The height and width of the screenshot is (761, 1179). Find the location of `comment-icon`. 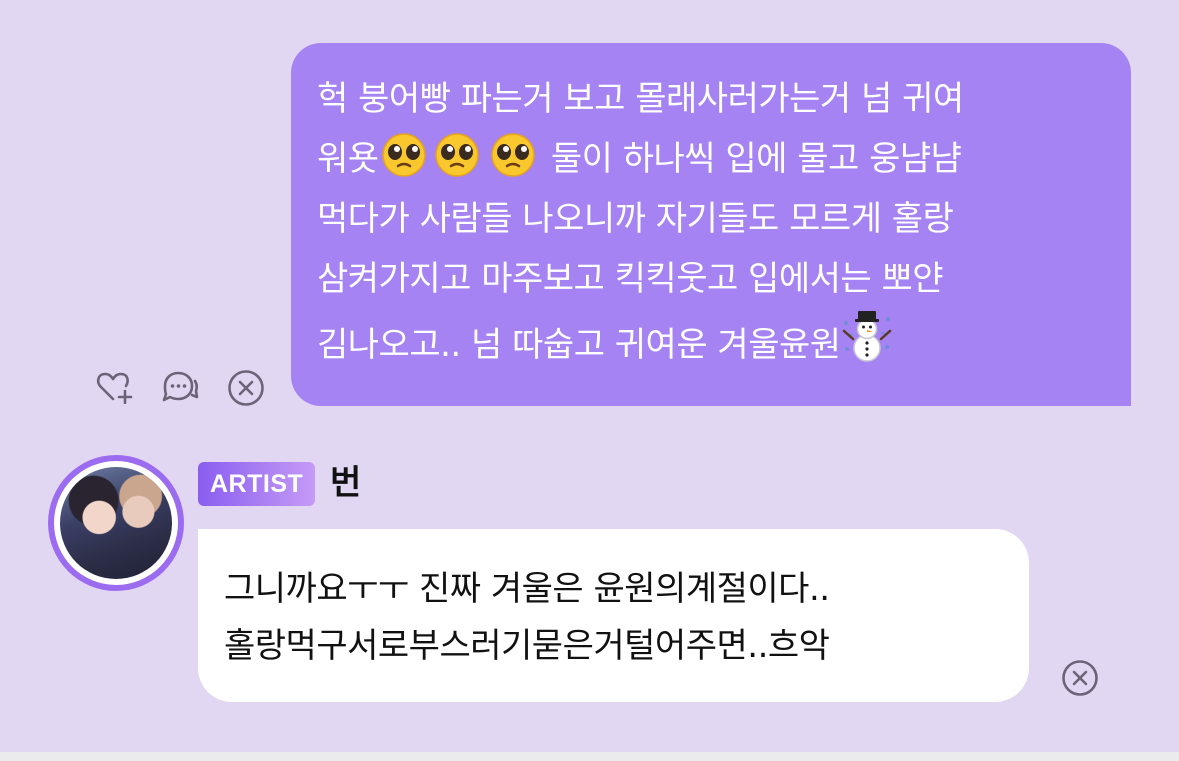

comment-icon is located at coordinates (180, 386).